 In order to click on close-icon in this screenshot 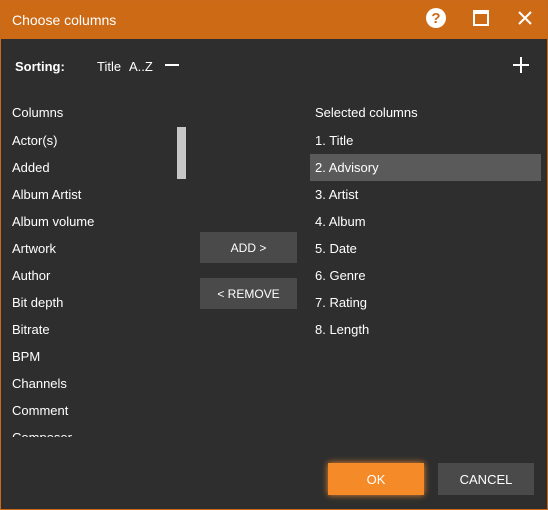, I will do `click(525, 20)`.